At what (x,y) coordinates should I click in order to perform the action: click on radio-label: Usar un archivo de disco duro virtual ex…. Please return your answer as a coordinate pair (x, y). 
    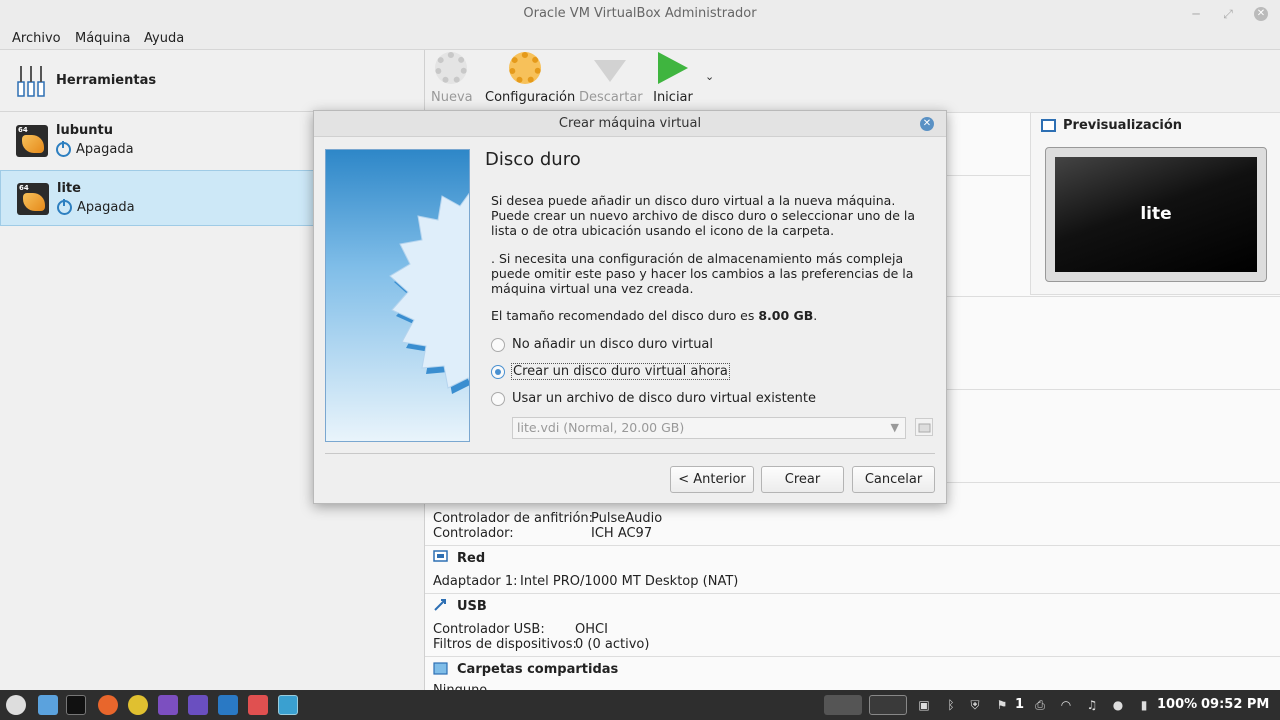
    Looking at the image, I should click on (664, 398).